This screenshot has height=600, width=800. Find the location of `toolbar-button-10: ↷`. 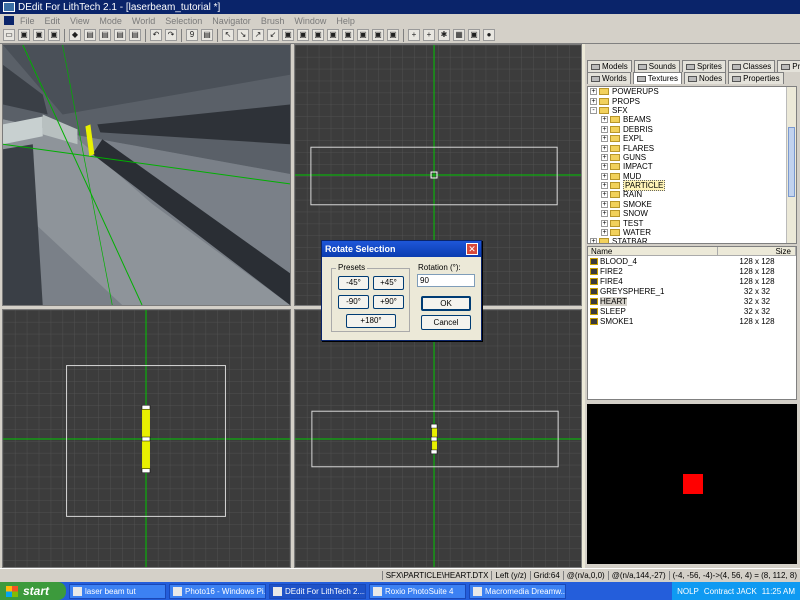

toolbar-button-10: ↷ is located at coordinates (171, 35).